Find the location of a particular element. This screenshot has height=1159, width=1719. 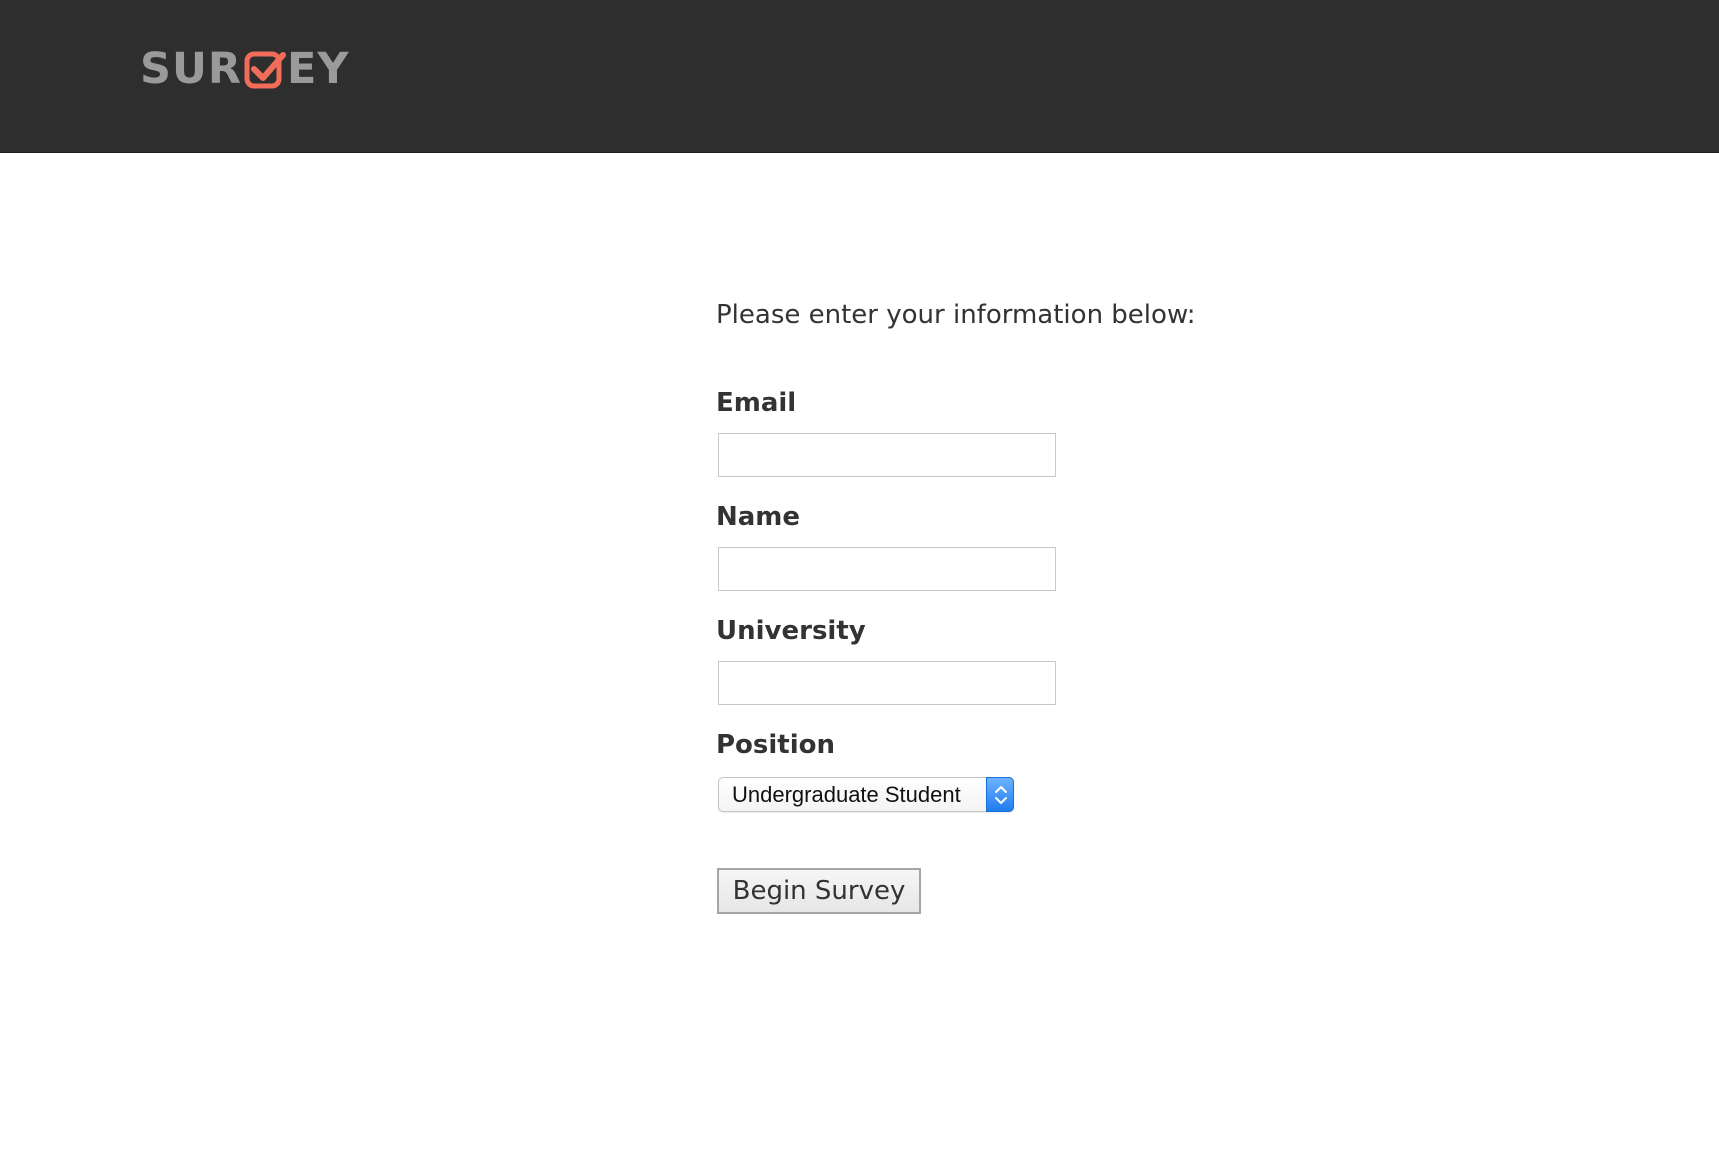

name-label: Name is located at coordinates (758, 517).